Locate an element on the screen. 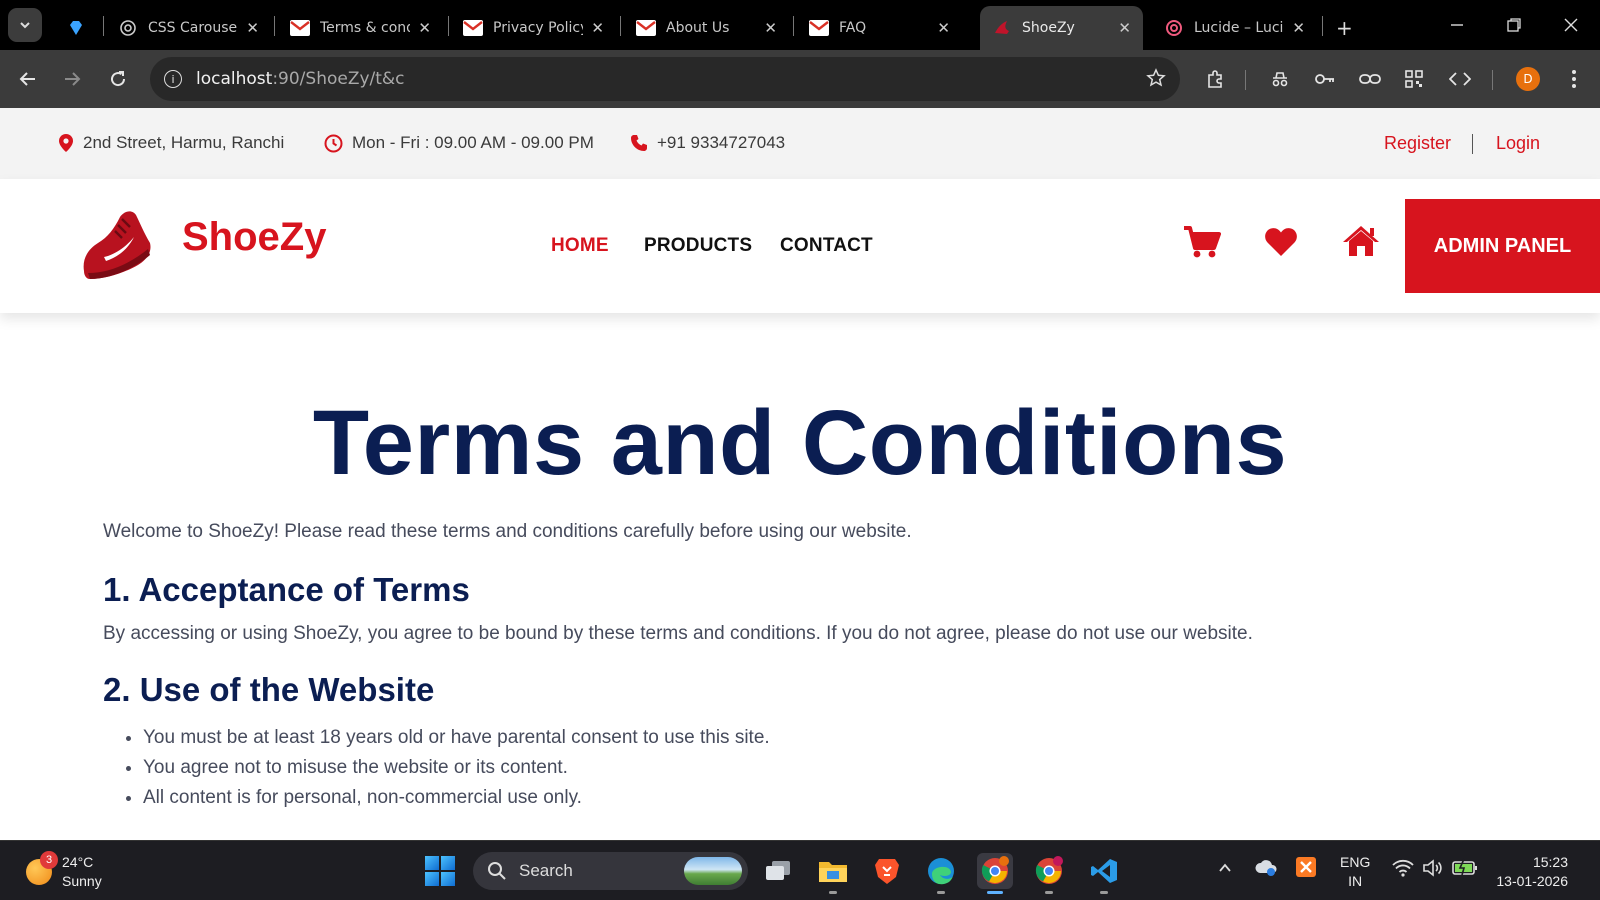 The width and height of the screenshot is (1600, 900). brave-app is located at coordinates (887, 871).